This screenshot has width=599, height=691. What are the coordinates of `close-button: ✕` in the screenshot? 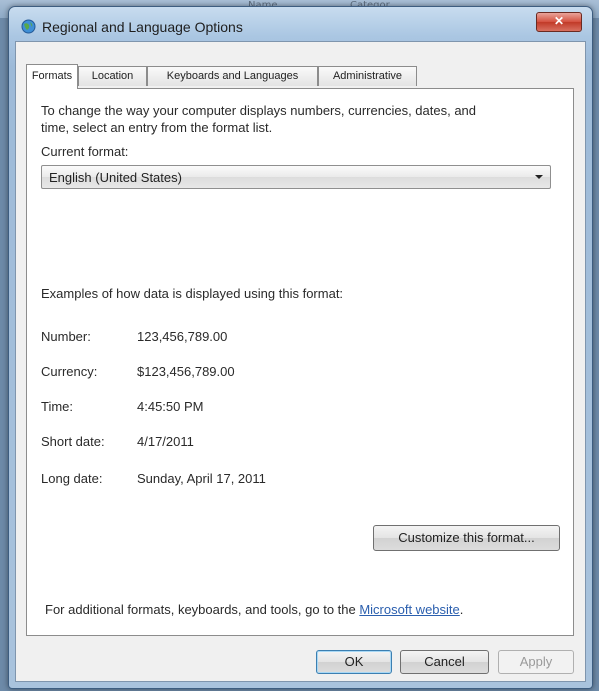 It's located at (559, 22).